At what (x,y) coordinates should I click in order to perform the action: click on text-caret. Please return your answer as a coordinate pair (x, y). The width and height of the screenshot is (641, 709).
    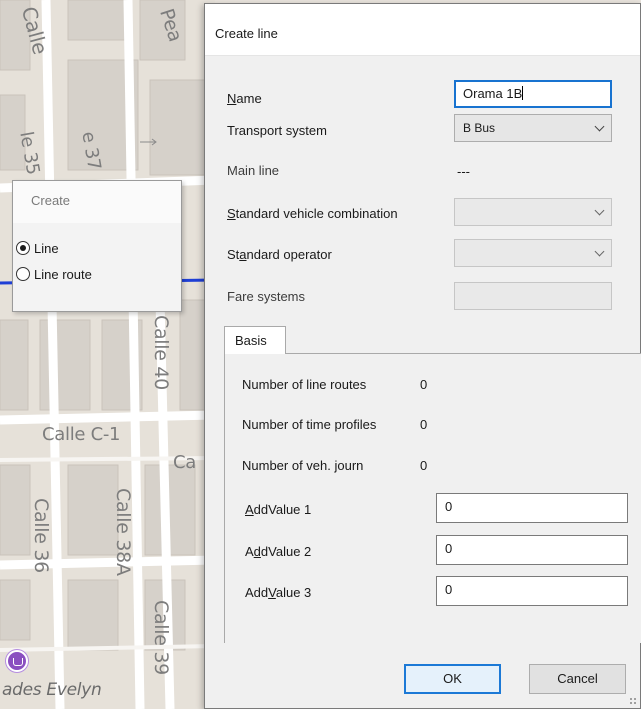
    Looking at the image, I should click on (523, 93).